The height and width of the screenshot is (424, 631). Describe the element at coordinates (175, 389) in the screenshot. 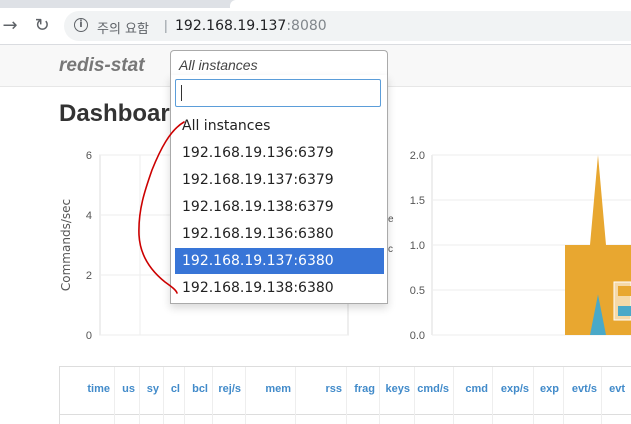

I see `table-header-cl: cl` at that location.